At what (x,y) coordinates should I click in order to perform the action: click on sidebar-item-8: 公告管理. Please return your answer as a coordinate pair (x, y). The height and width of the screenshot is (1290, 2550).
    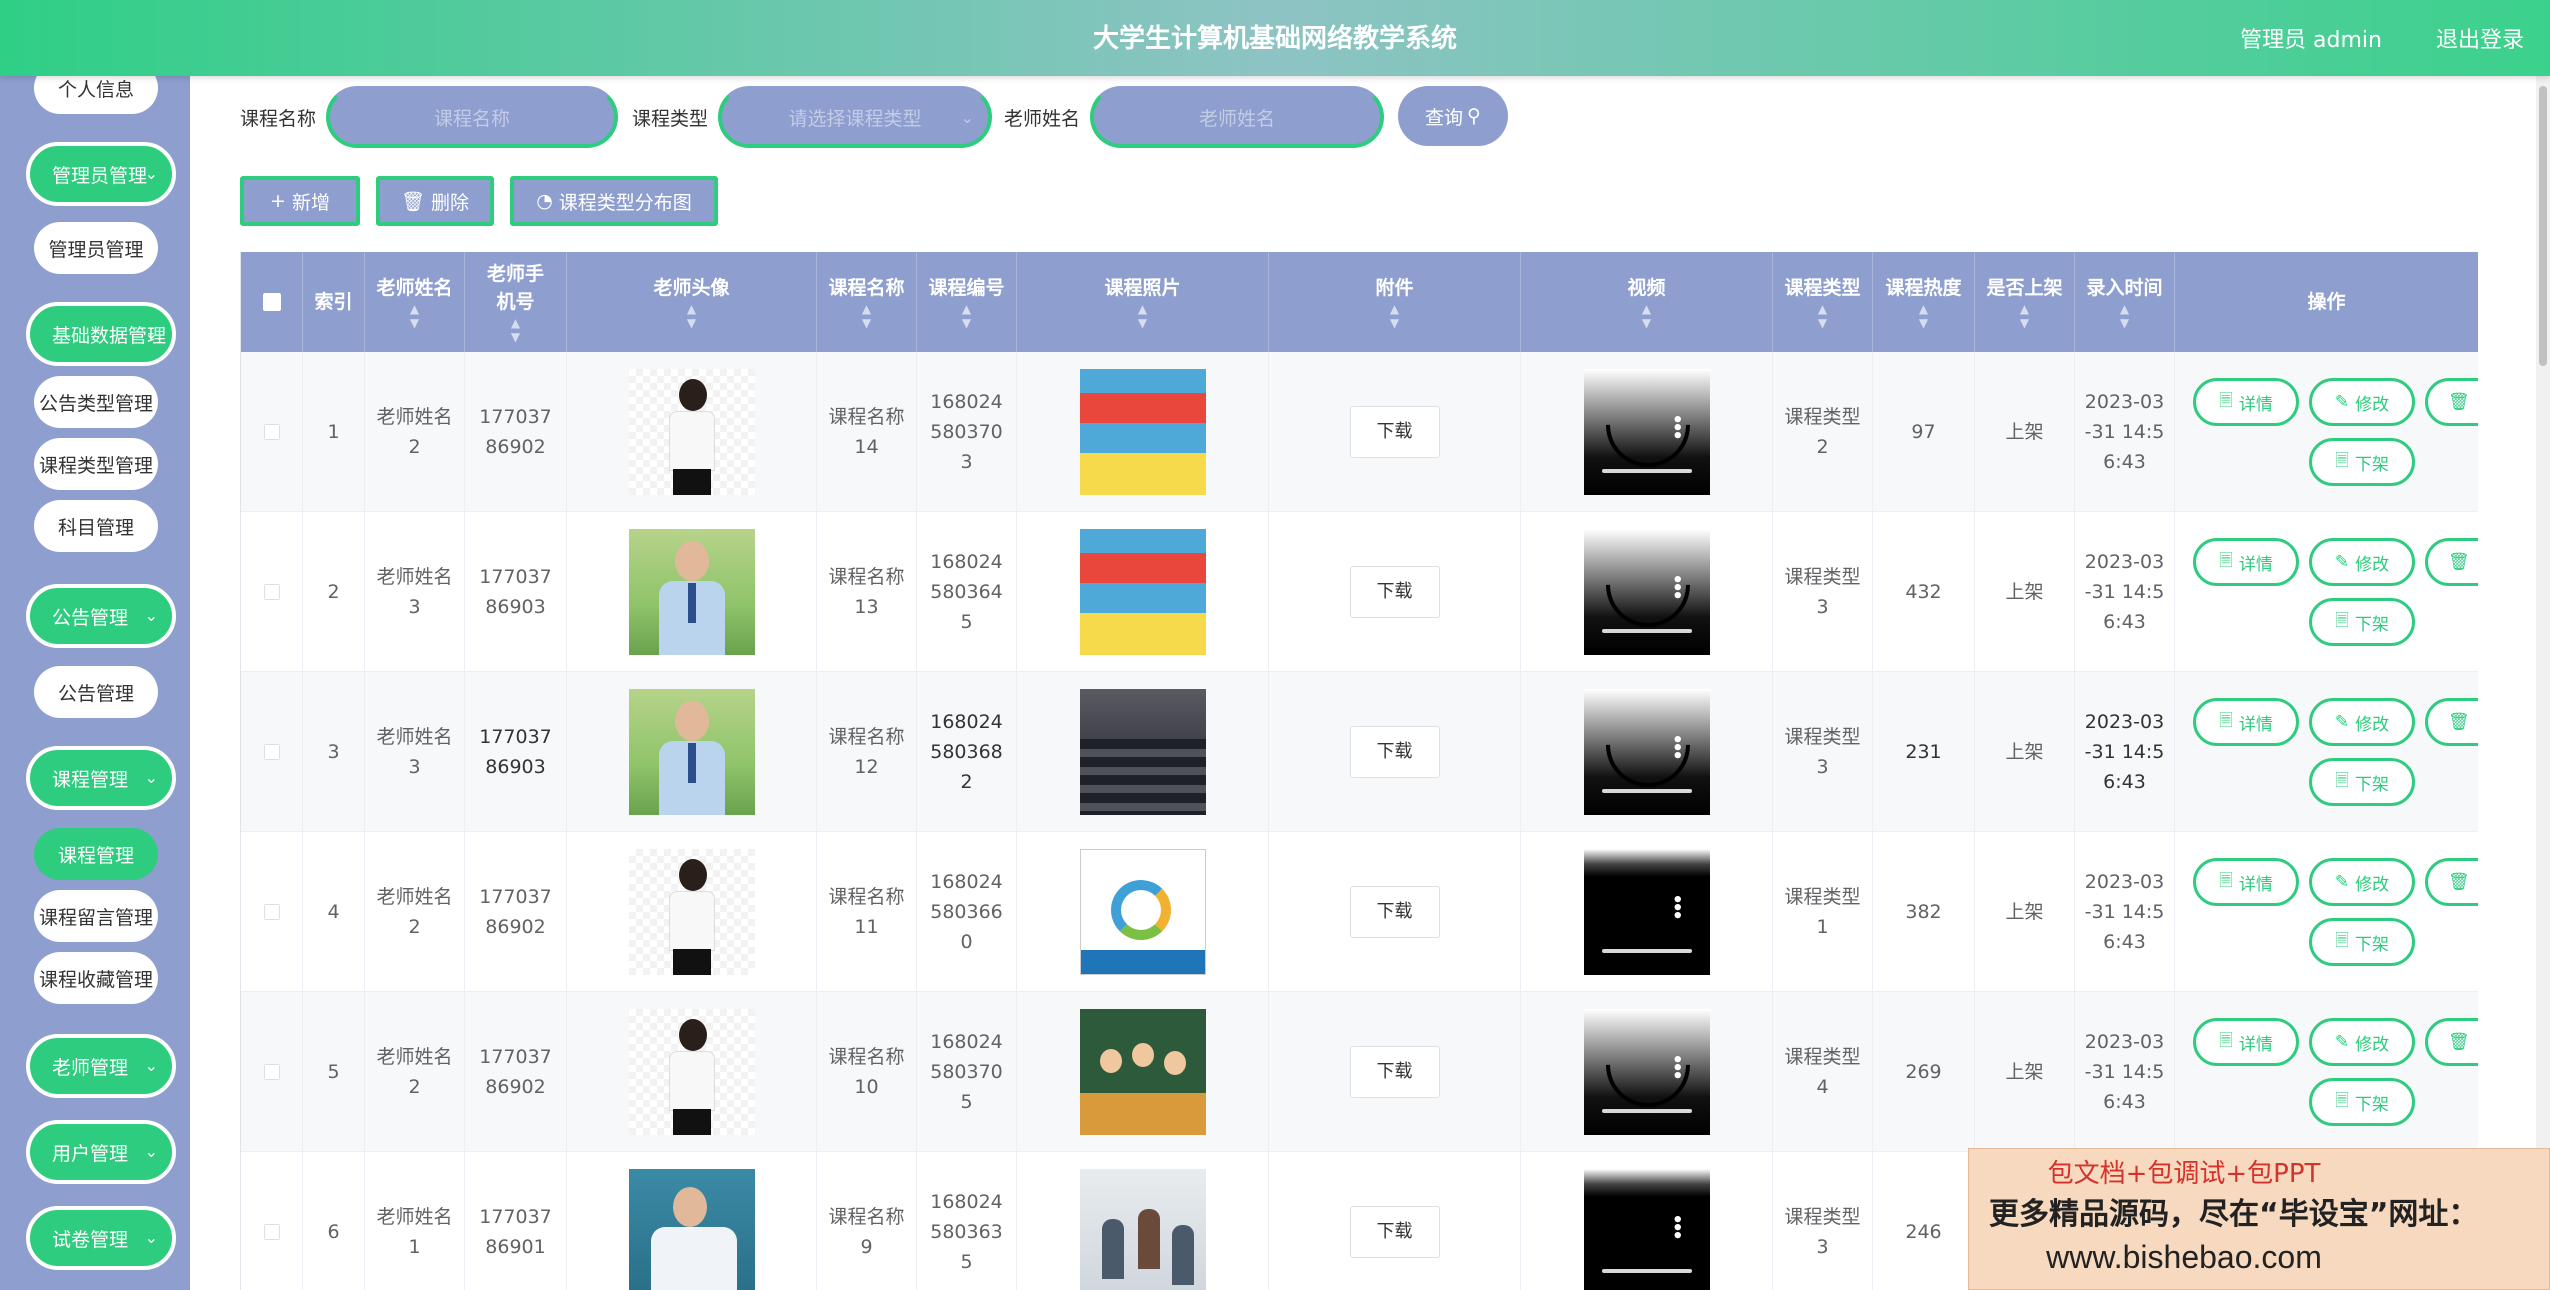
    Looking at the image, I should click on (96, 692).